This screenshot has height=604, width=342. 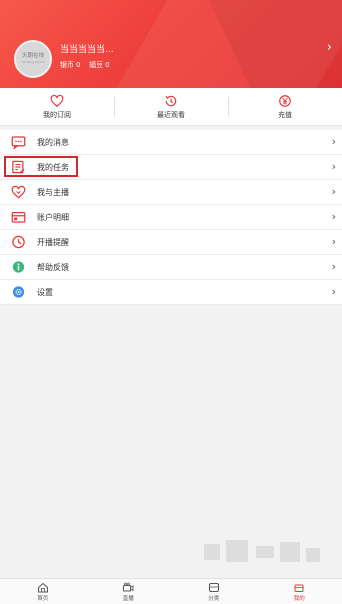 I want to click on tab-home: 首页, so click(x=43, y=591).